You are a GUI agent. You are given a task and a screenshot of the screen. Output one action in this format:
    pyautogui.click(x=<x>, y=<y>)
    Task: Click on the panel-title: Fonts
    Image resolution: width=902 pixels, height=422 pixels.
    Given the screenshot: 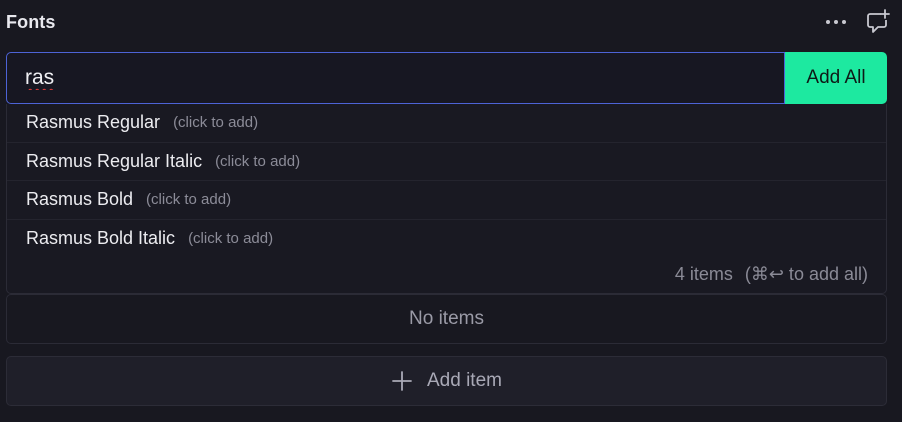 What is the action you would take?
    pyautogui.click(x=31, y=21)
    